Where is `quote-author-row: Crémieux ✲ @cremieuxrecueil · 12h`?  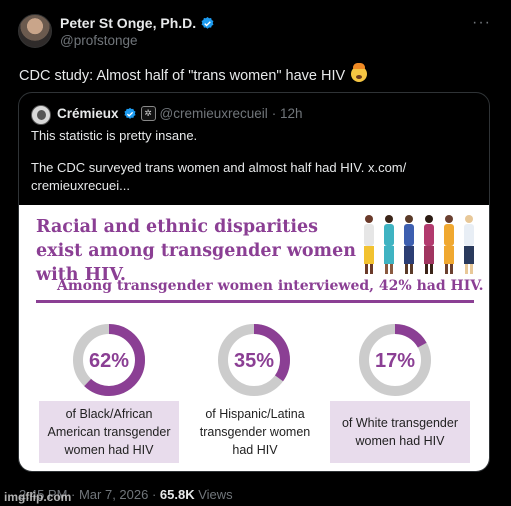
quote-author-row: Crémieux ✲ @cremieuxrecueil · 12h is located at coordinates (180, 113).